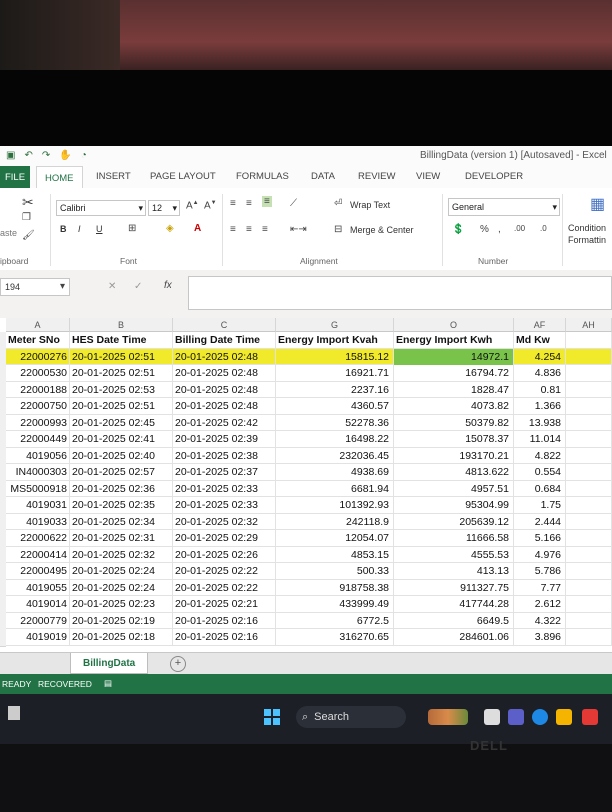  Describe the element at coordinates (224, 422) in the screenshot. I see `cell-billing-date-time: 20-01-2025 02:42` at that location.